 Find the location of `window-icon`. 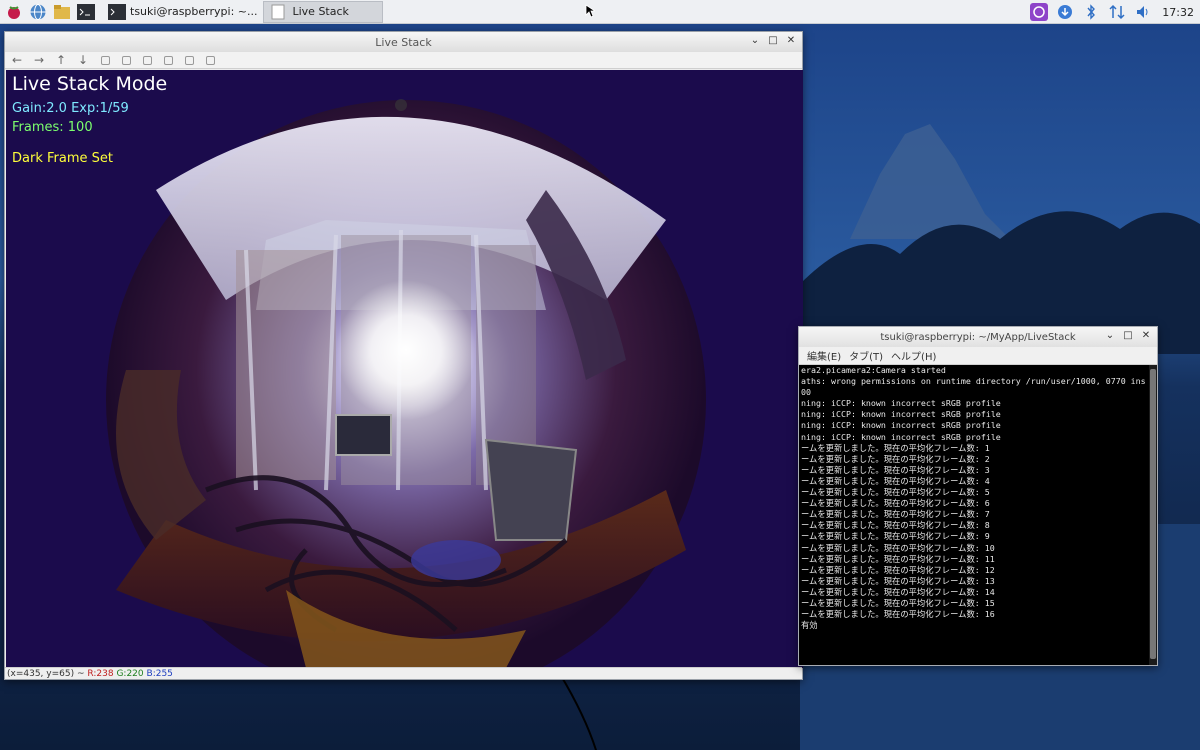

window-icon is located at coordinates (278, 11).